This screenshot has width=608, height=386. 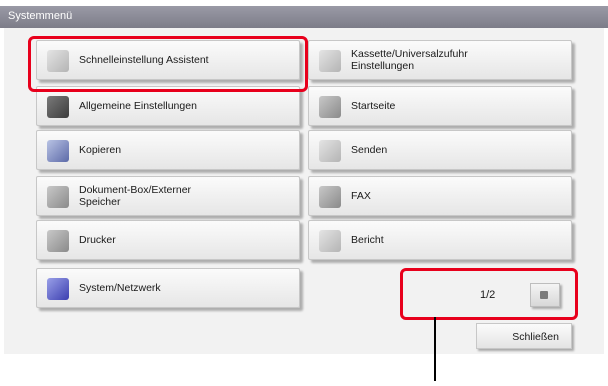 I want to click on system-network-button: System/Netzwerk, so click(x=168, y=288).